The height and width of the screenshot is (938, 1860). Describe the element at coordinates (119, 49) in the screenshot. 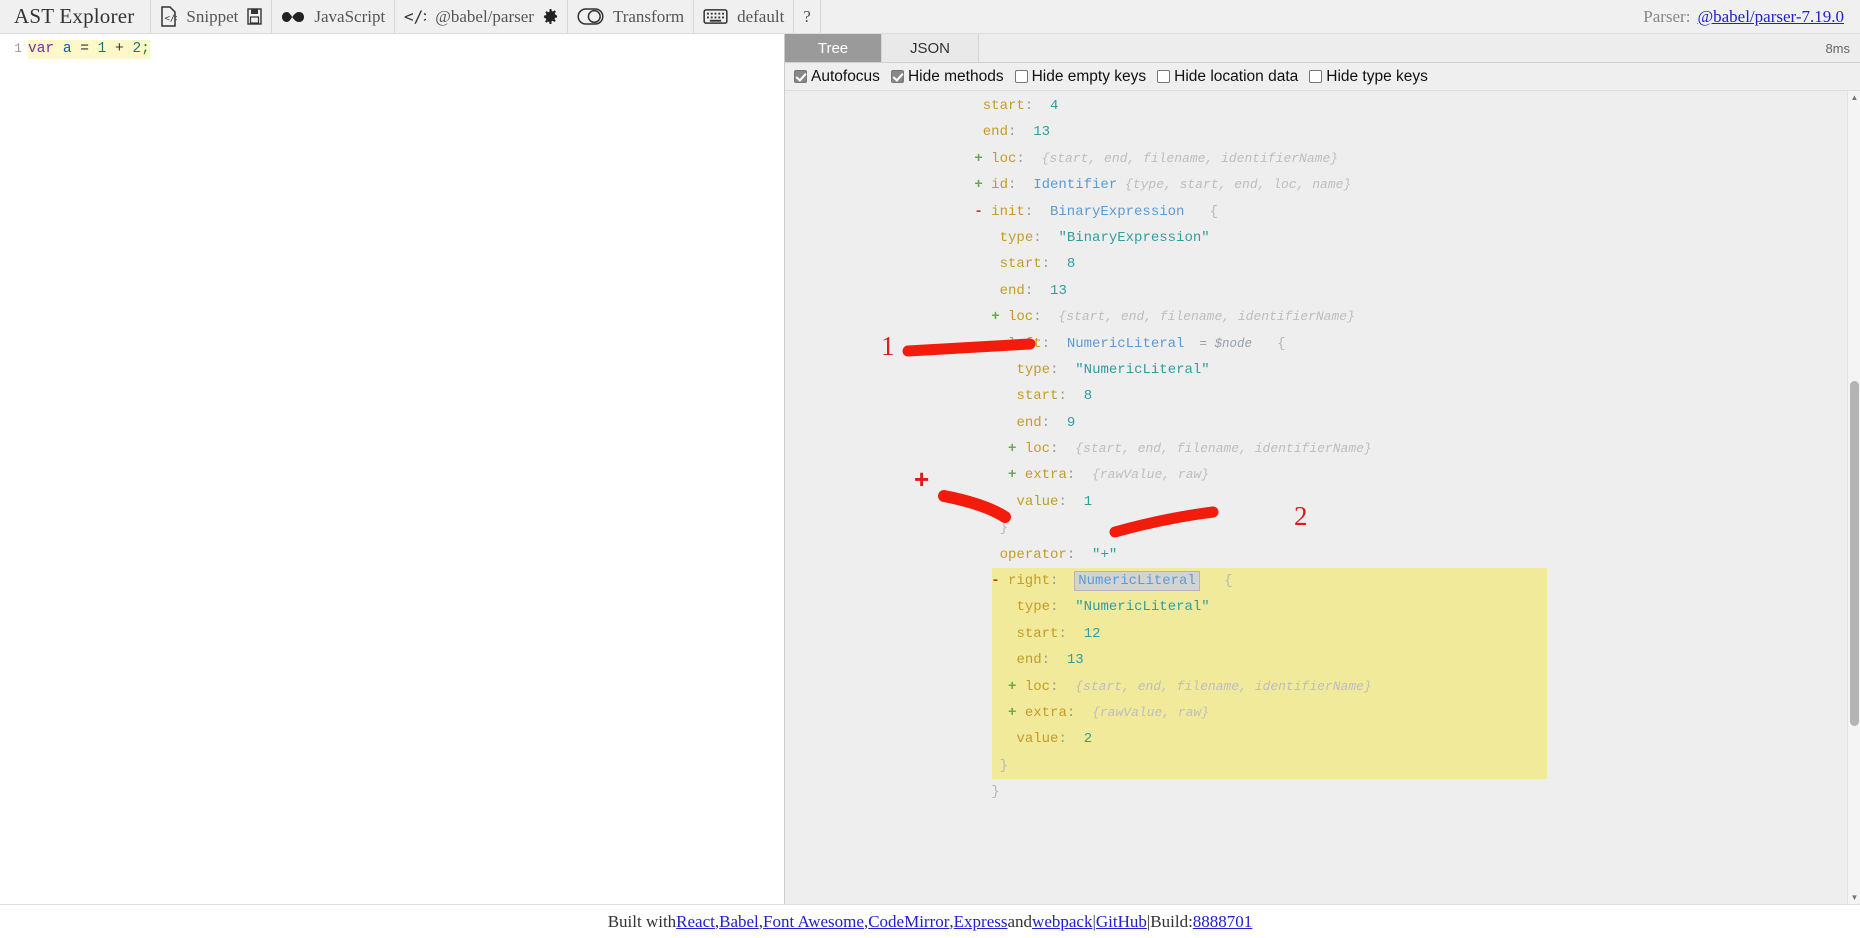

I see `code-token-5: +` at that location.